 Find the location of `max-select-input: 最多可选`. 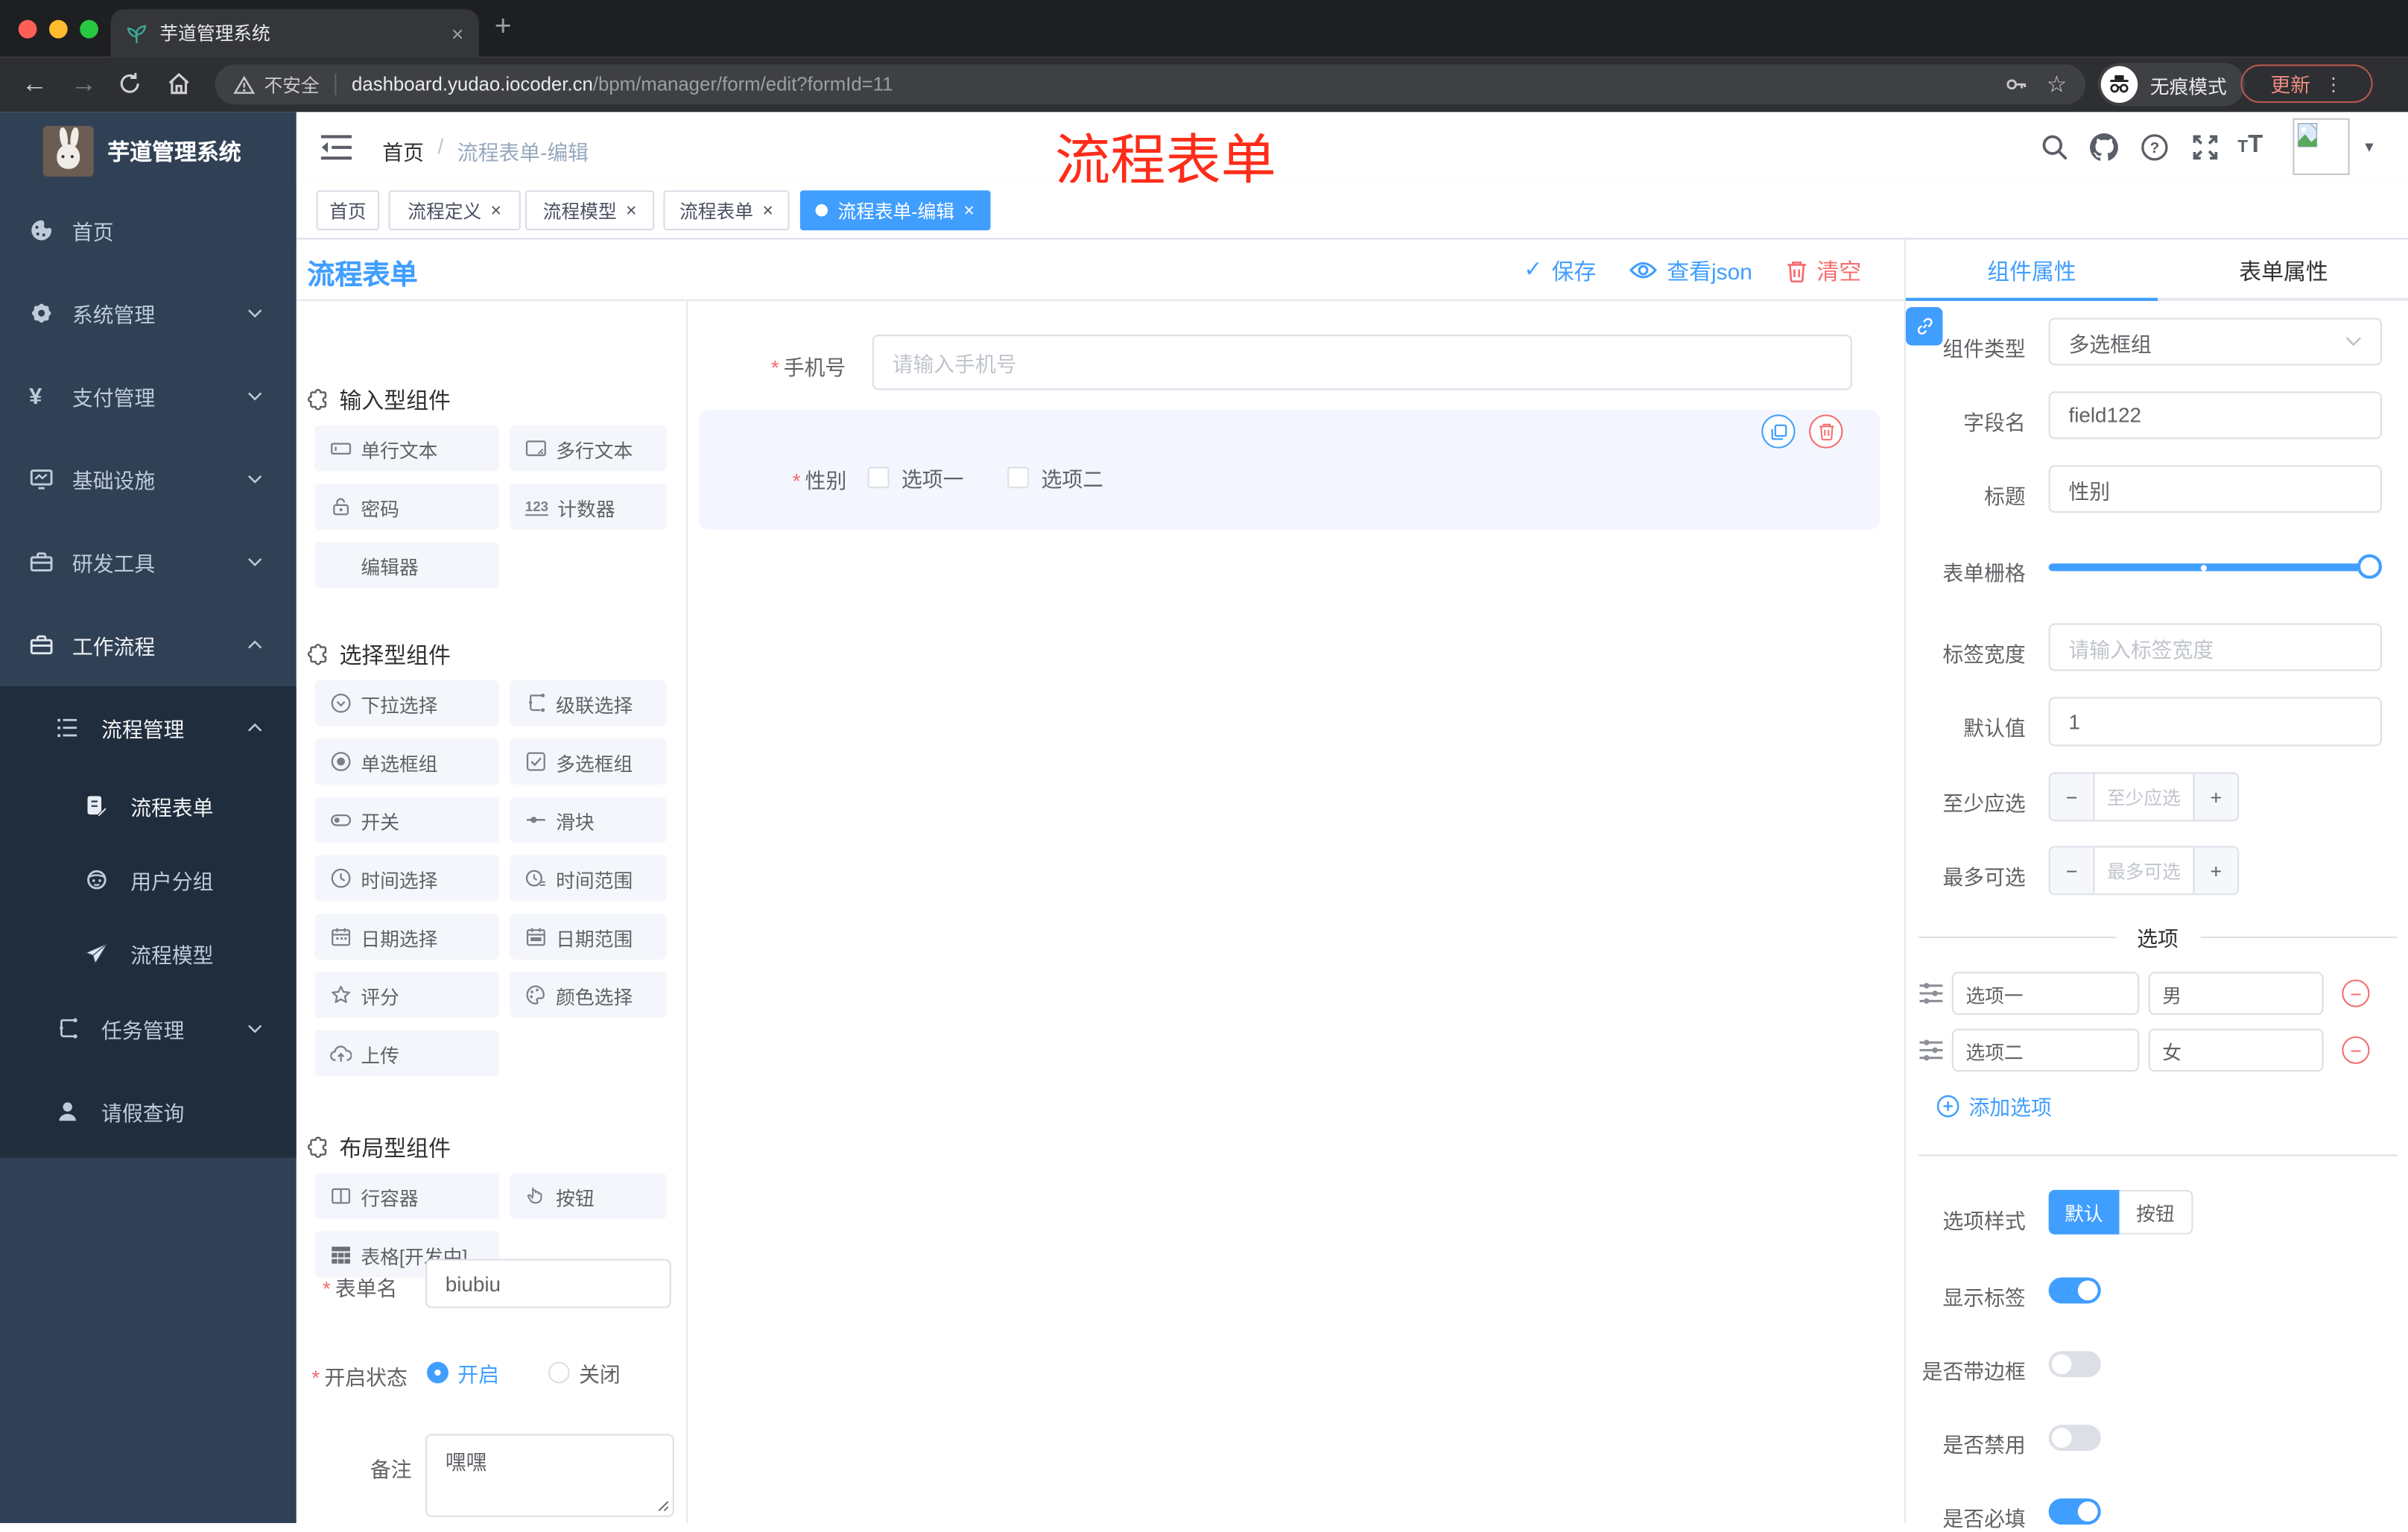

max-select-input: 最多可选 is located at coordinates (2144, 870).